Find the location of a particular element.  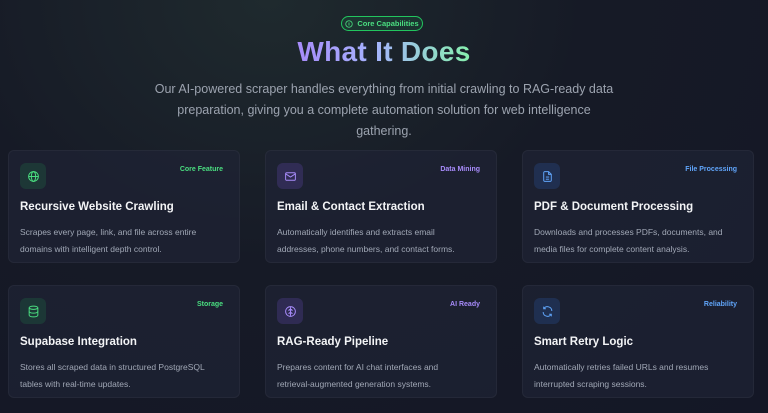

core-capabilities-badge: Core Capabilities is located at coordinates (382, 23).